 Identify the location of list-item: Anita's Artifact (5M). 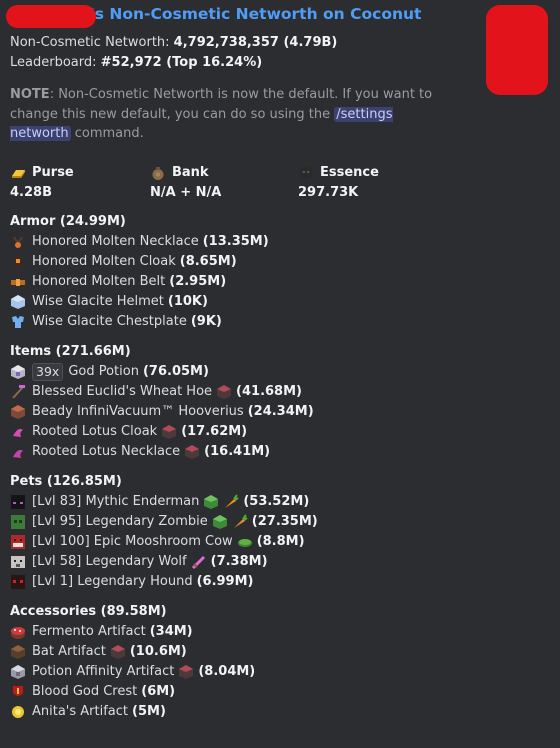
(280, 712).